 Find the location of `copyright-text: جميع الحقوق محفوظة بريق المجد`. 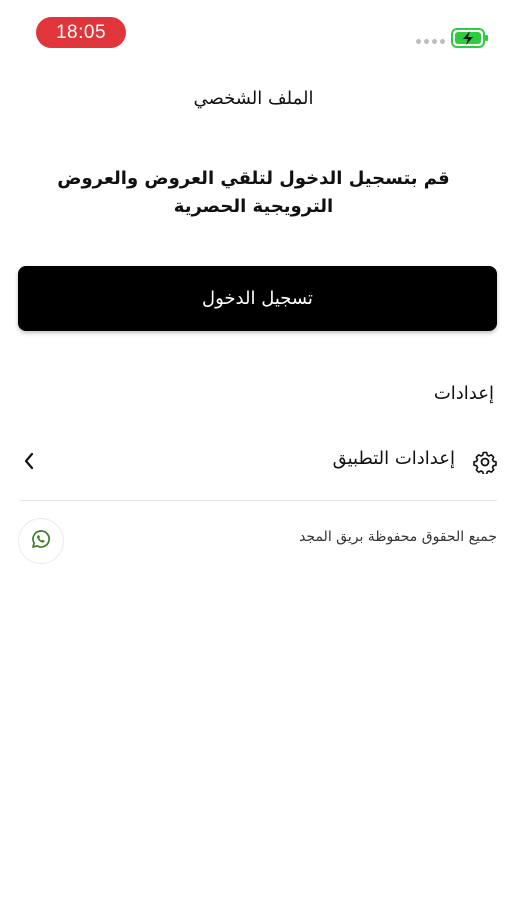

copyright-text: جميع الحقوق محفوظة بريق المجد is located at coordinates (398, 537).